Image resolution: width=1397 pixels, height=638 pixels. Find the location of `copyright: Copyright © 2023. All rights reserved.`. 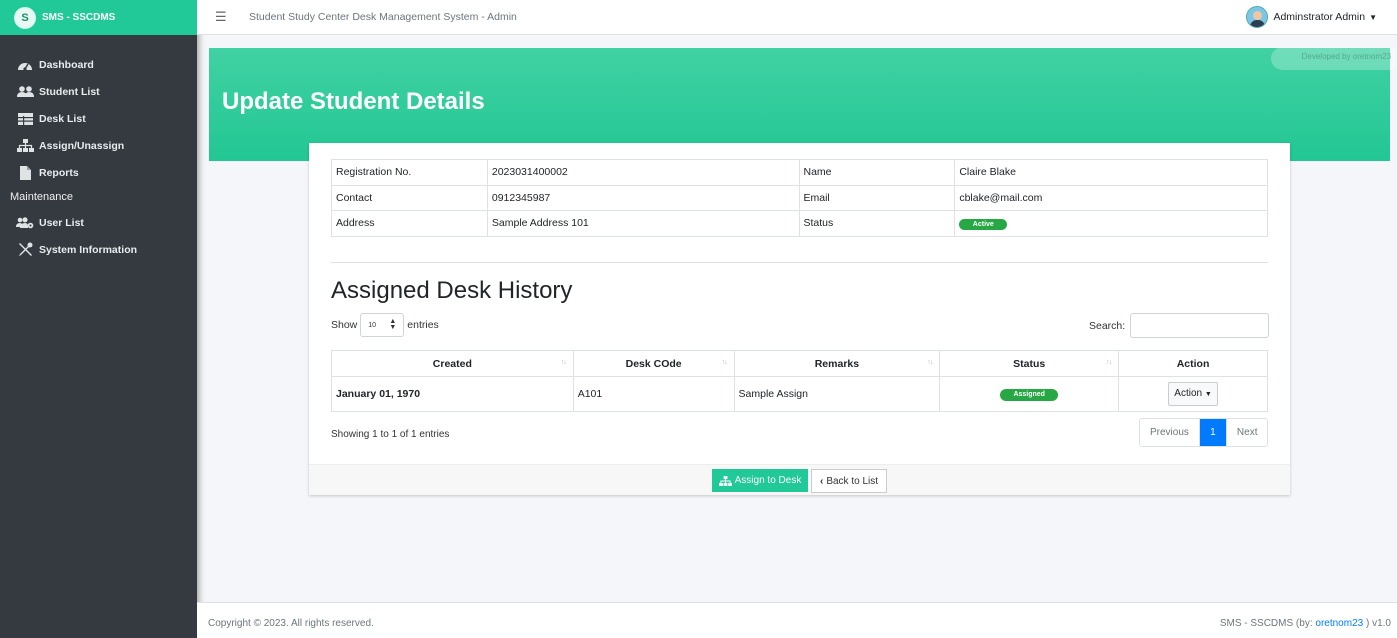

copyright: Copyright © 2023. All rights reserved. is located at coordinates (291, 623).